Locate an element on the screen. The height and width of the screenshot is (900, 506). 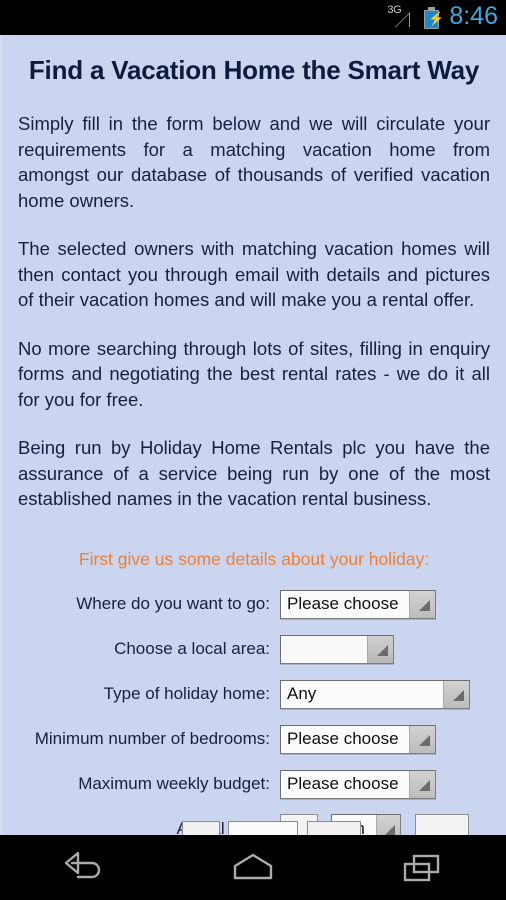
departure-day-input-clipped is located at coordinates (201, 828).